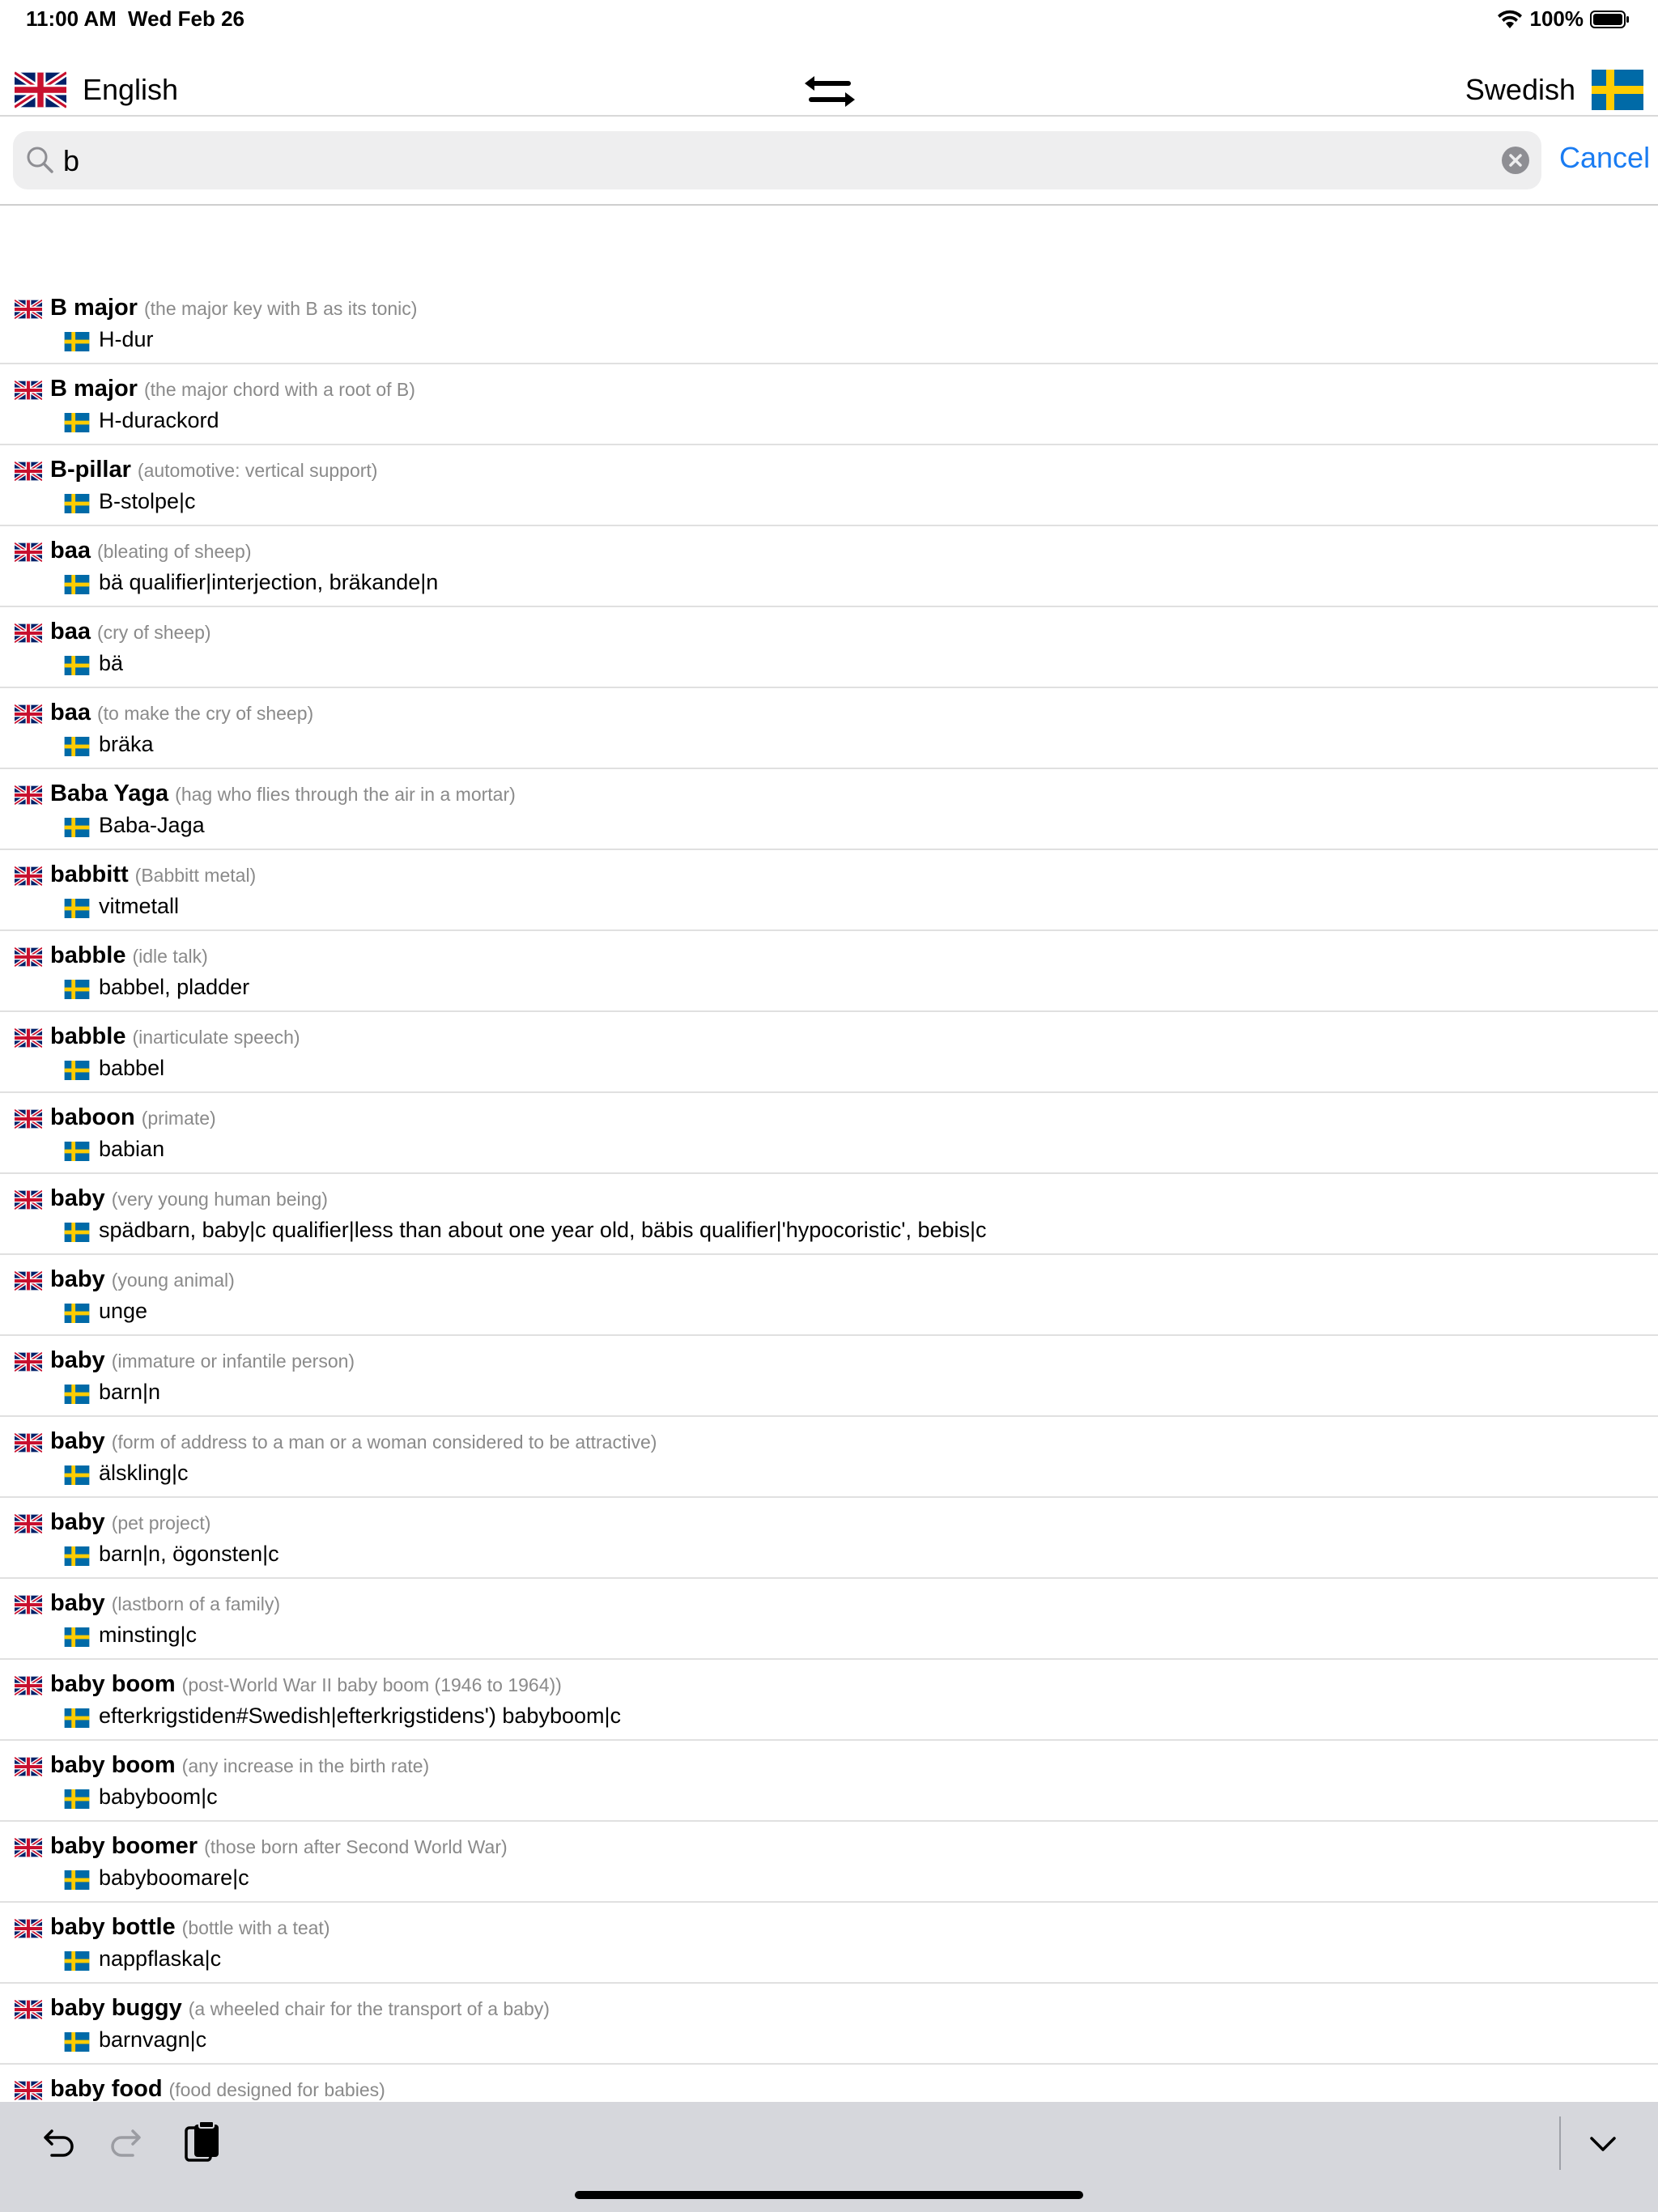 This screenshot has width=1658, height=2212. Describe the element at coordinates (233, 1362) in the screenshot. I see `word-description: (immature or infantile person)` at that location.